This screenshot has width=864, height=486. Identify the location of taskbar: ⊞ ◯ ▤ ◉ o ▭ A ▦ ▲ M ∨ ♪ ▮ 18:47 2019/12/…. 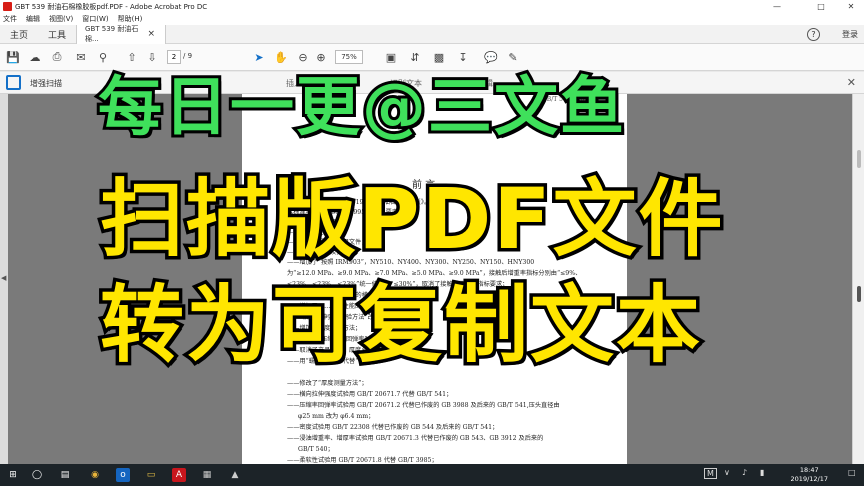
(432, 475).